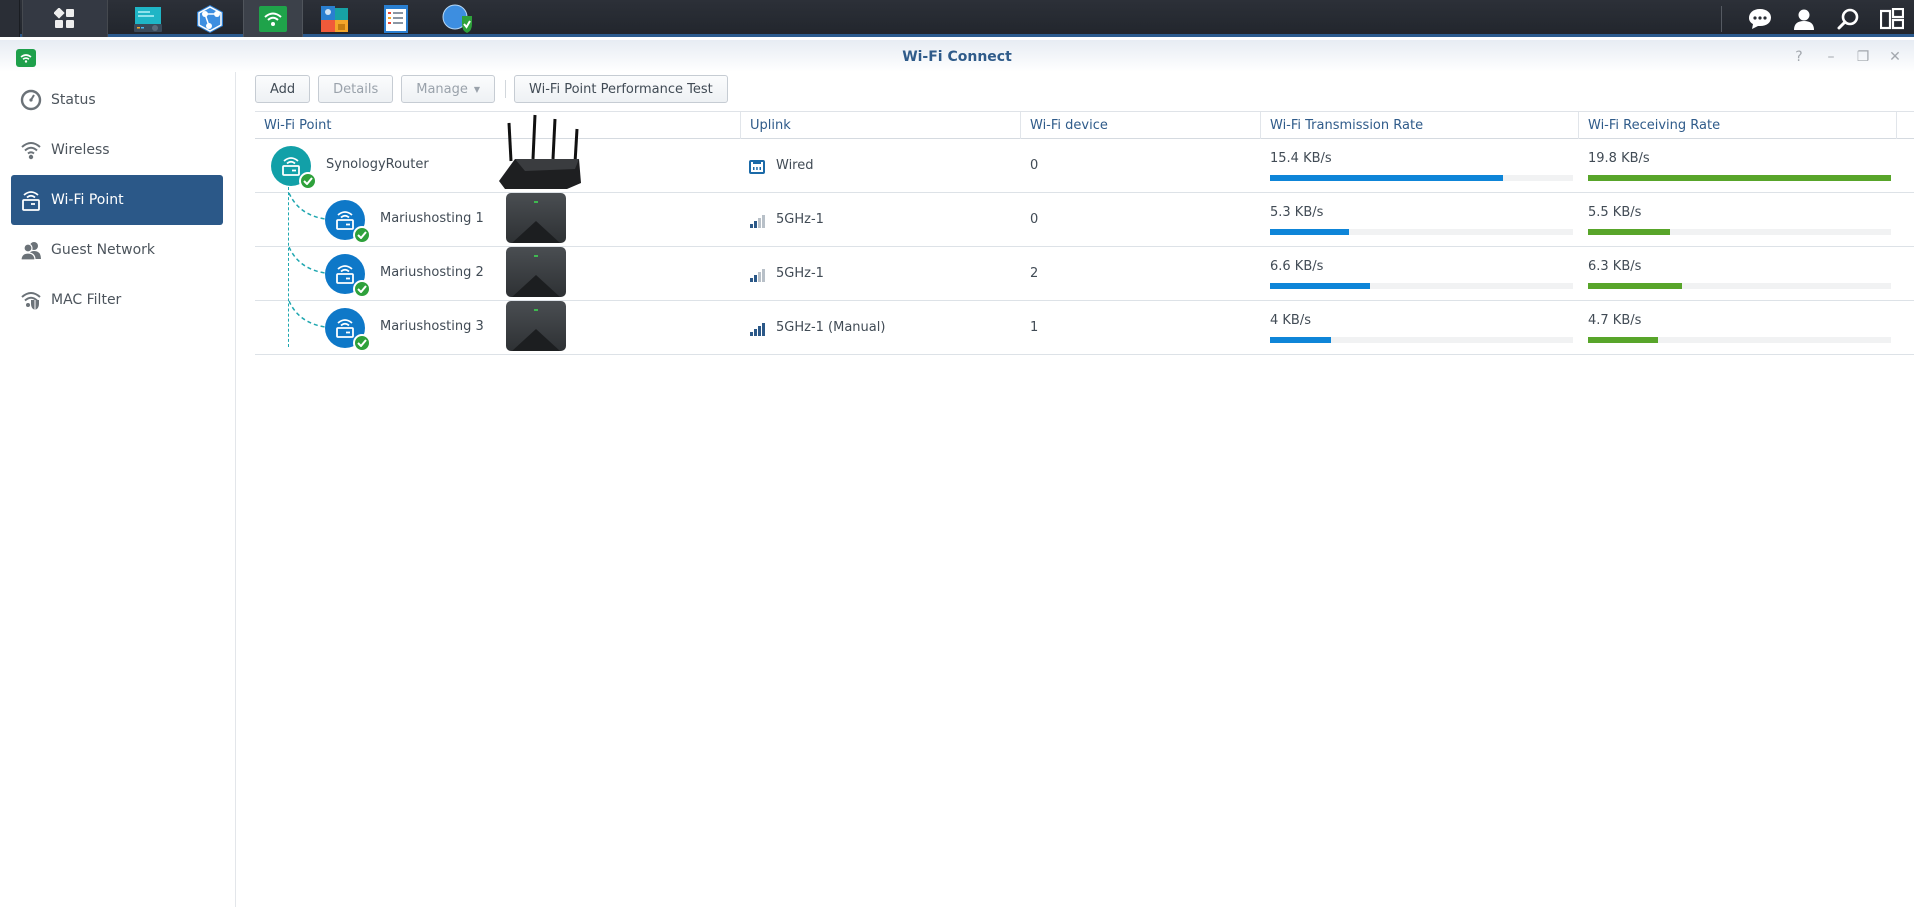  Describe the element at coordinates (1141, 125) in the screenshot. I see `column-header-wifi-device: Wi-Fi device` at that location.